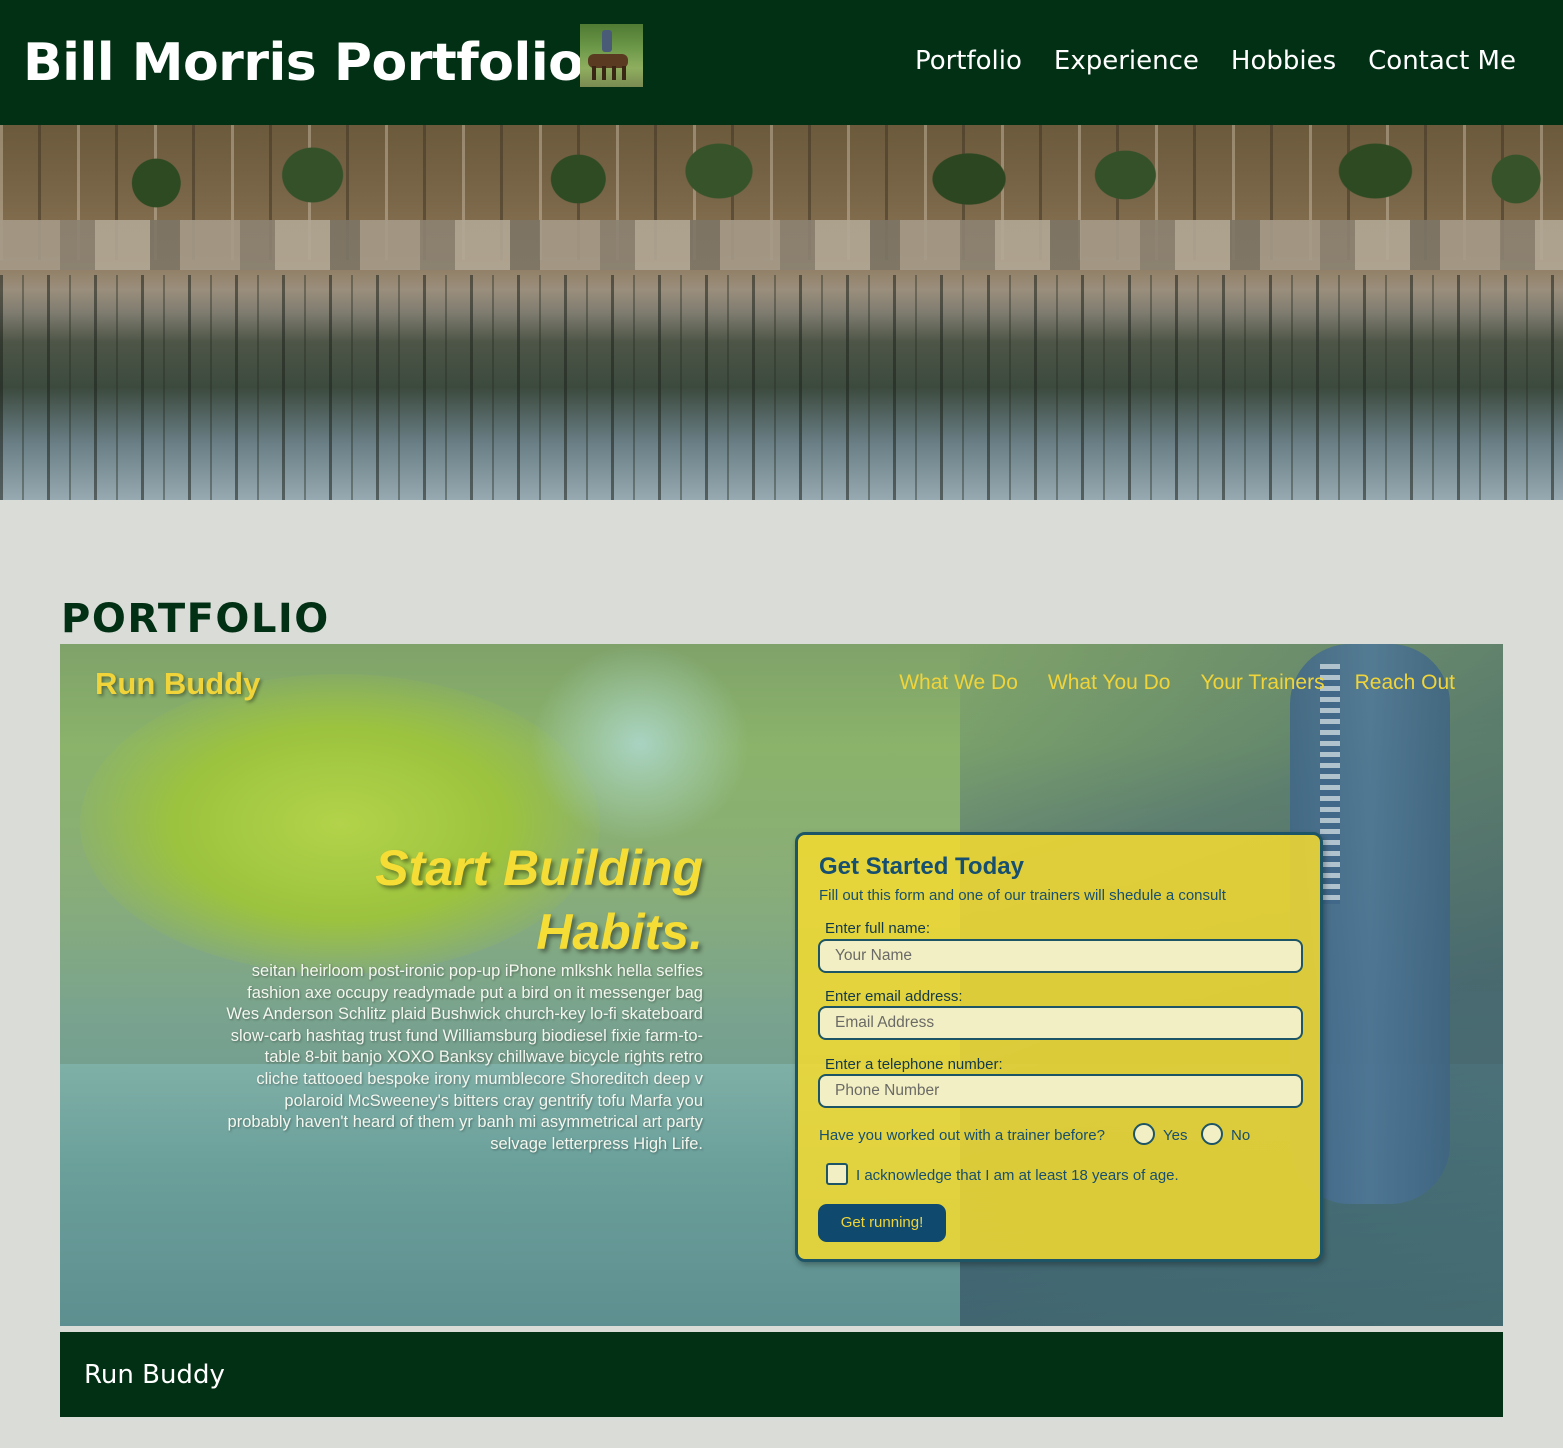  What do you see at coordinates (607, 41) in the screenshot?
I see `rider-figure` at bounding box center [607, 41].